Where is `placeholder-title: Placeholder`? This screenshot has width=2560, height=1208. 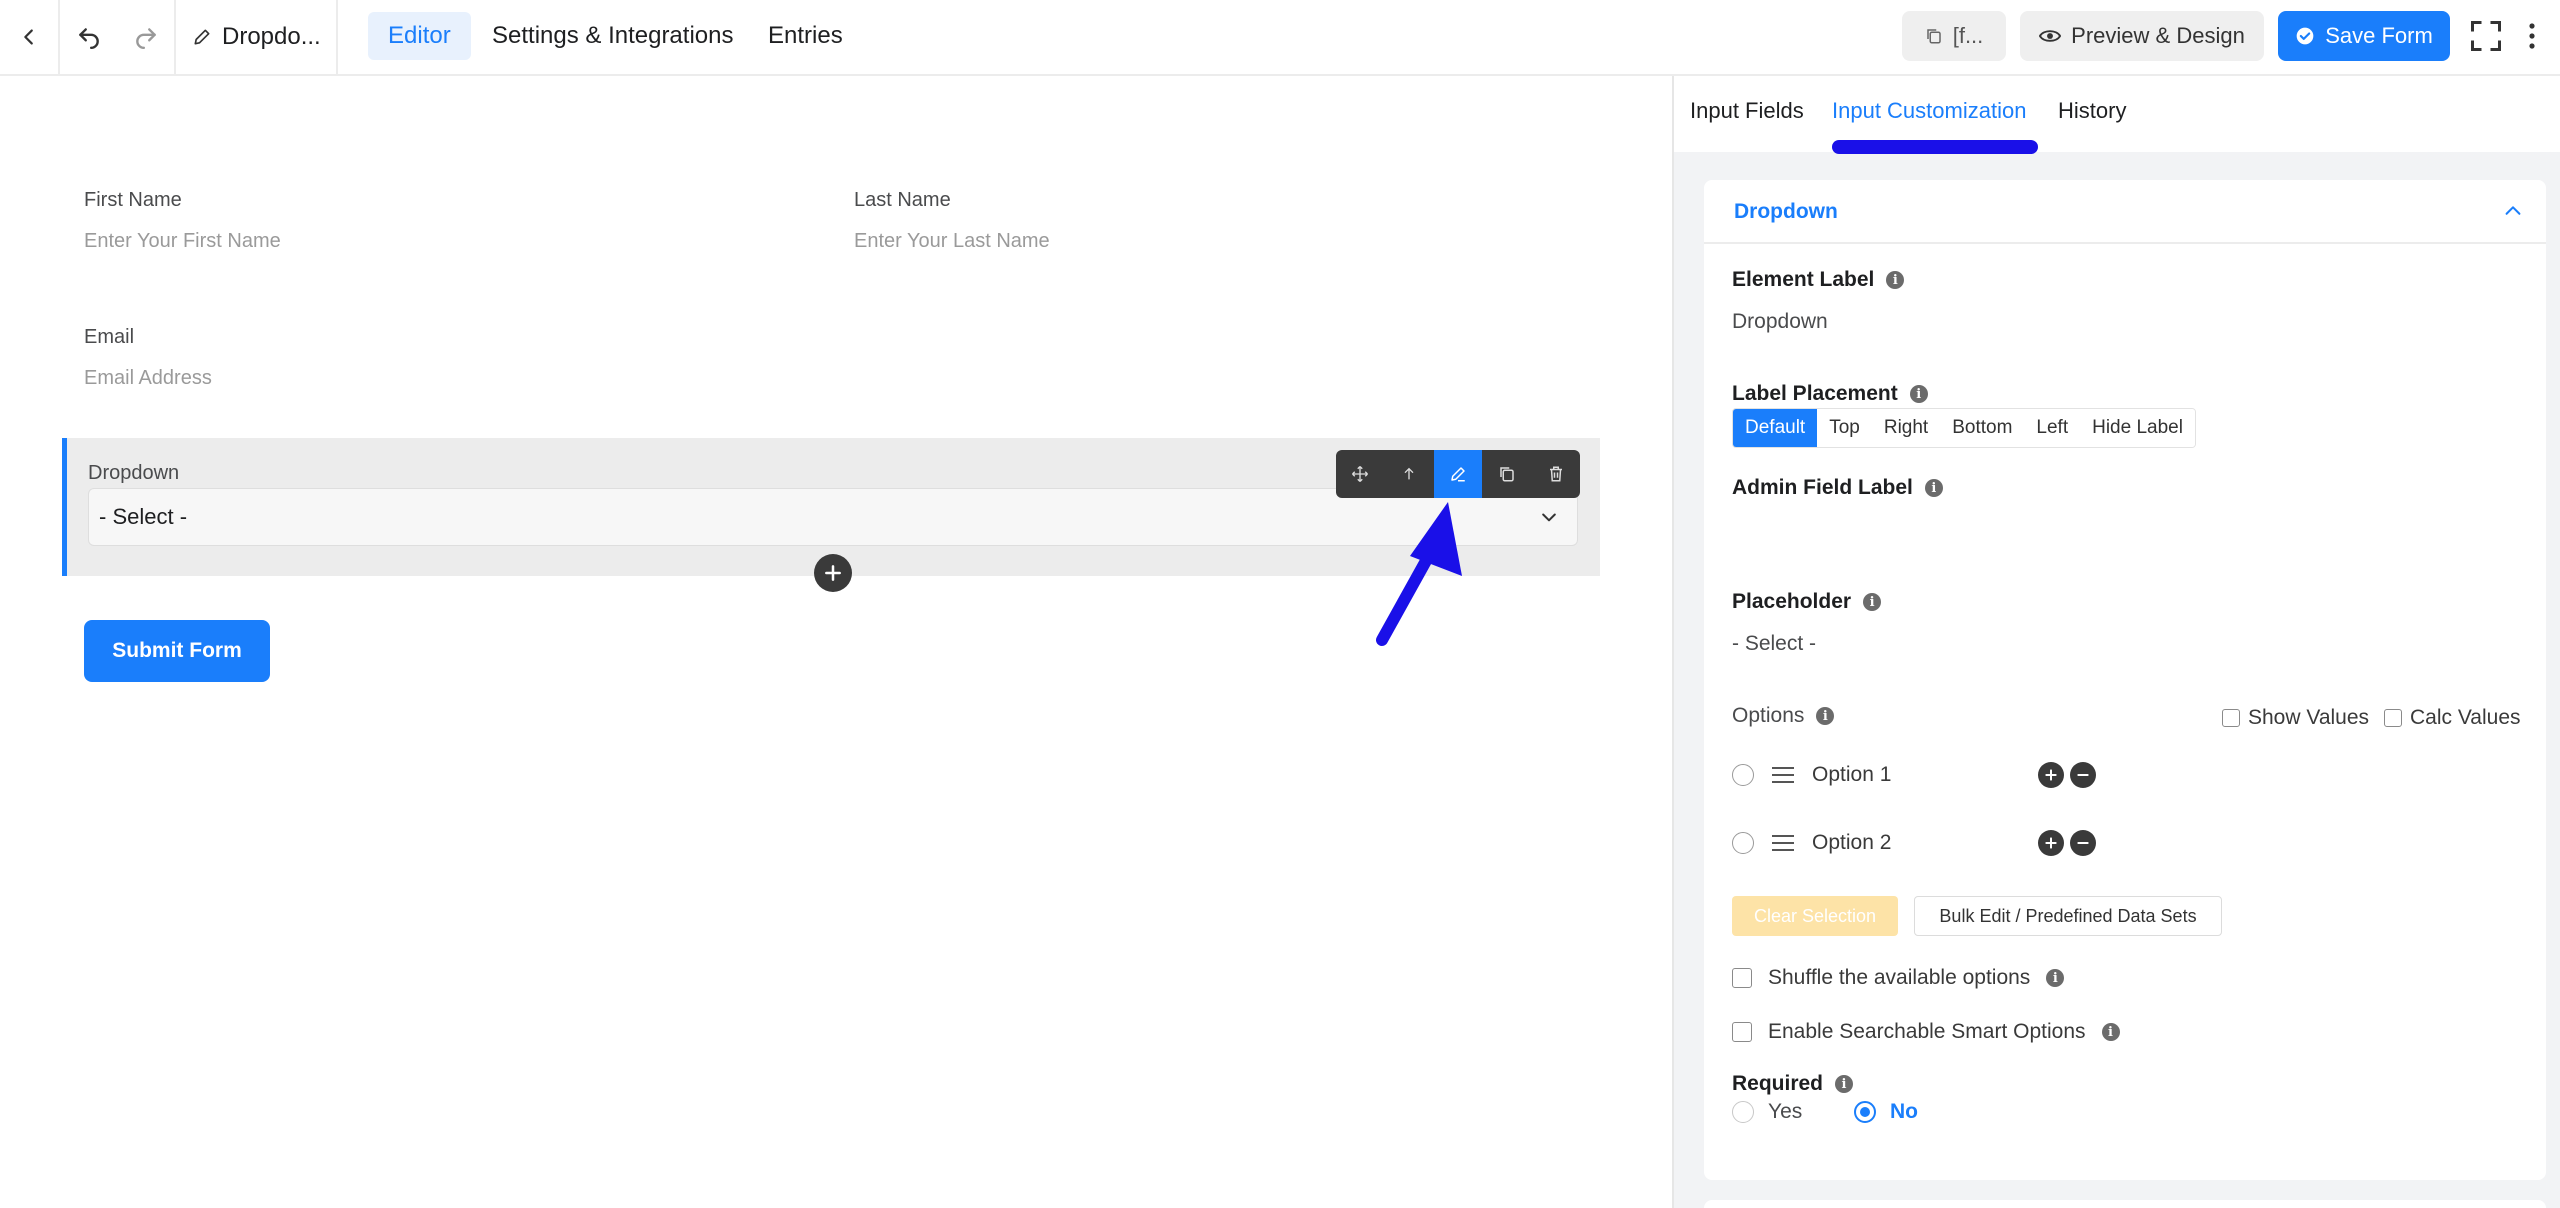 placeholder-title: Placeholder is located at coordinates (1792, 601).